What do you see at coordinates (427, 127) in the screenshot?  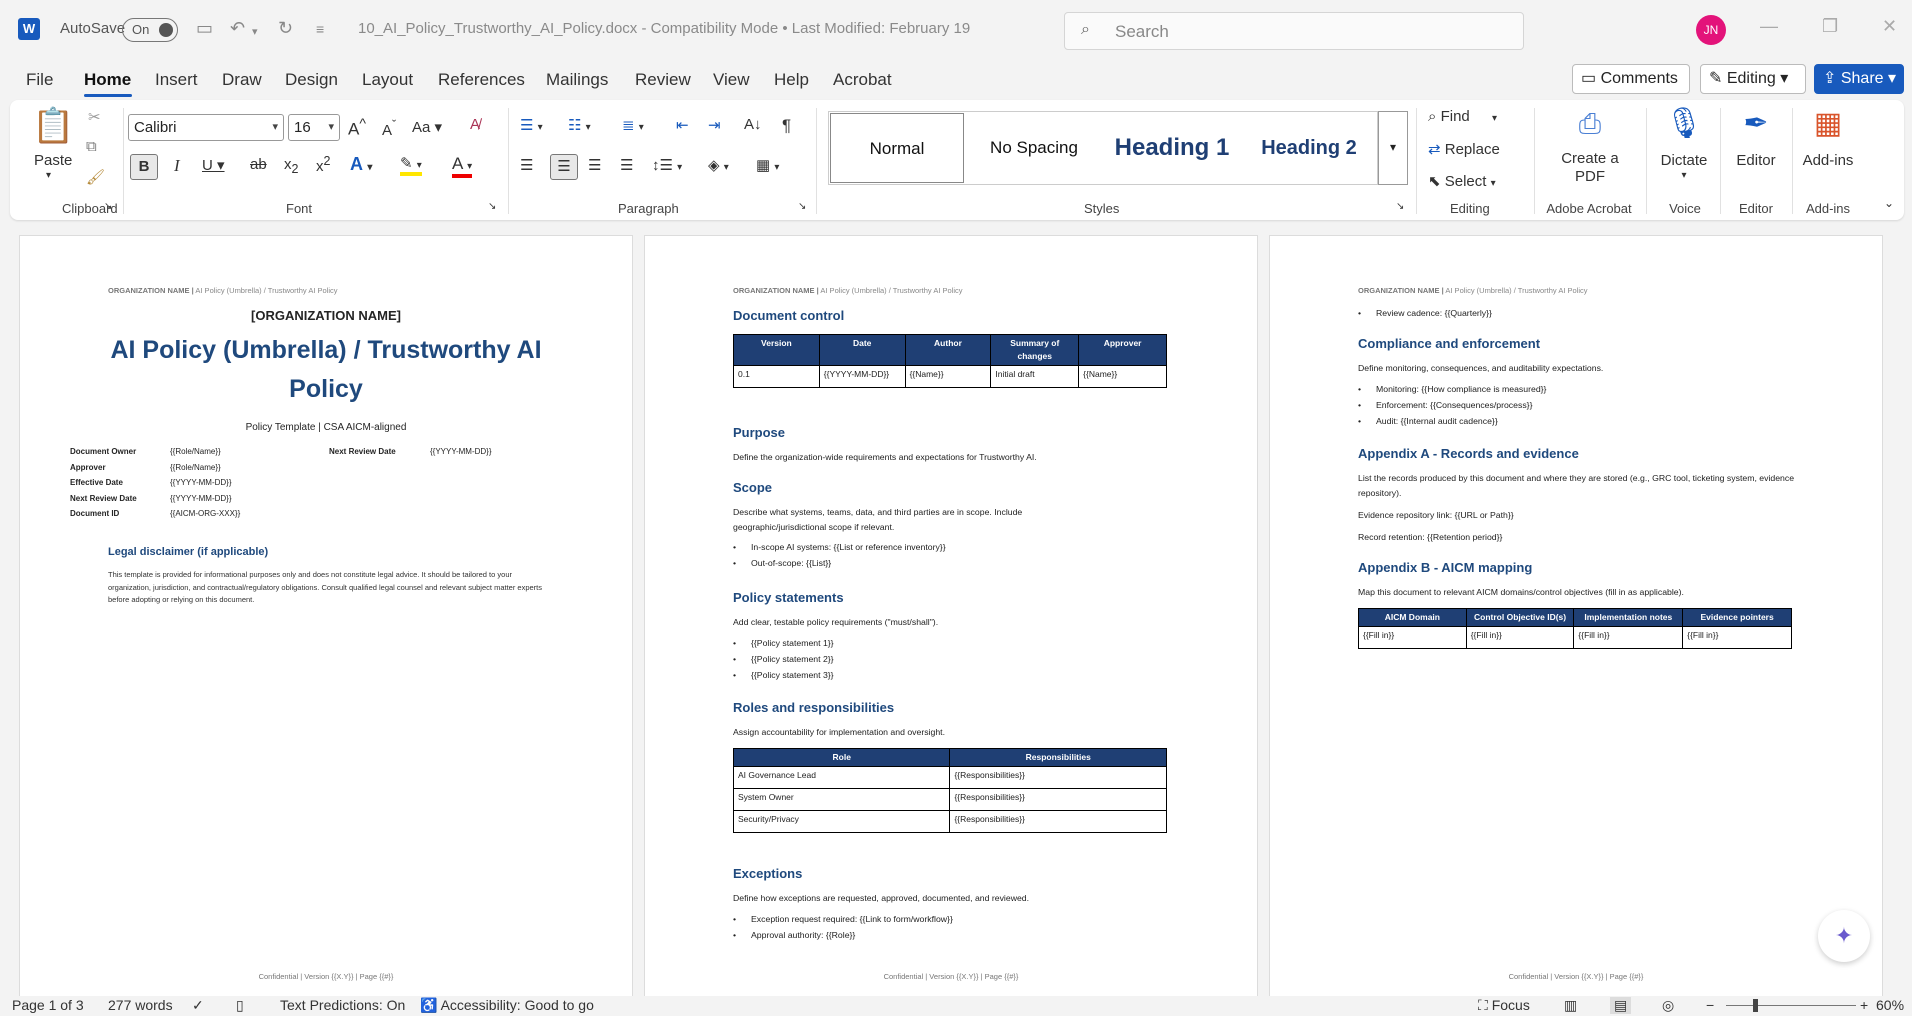 I see `change-case-icon: Aa ▾` at bounding box center [427, 127].